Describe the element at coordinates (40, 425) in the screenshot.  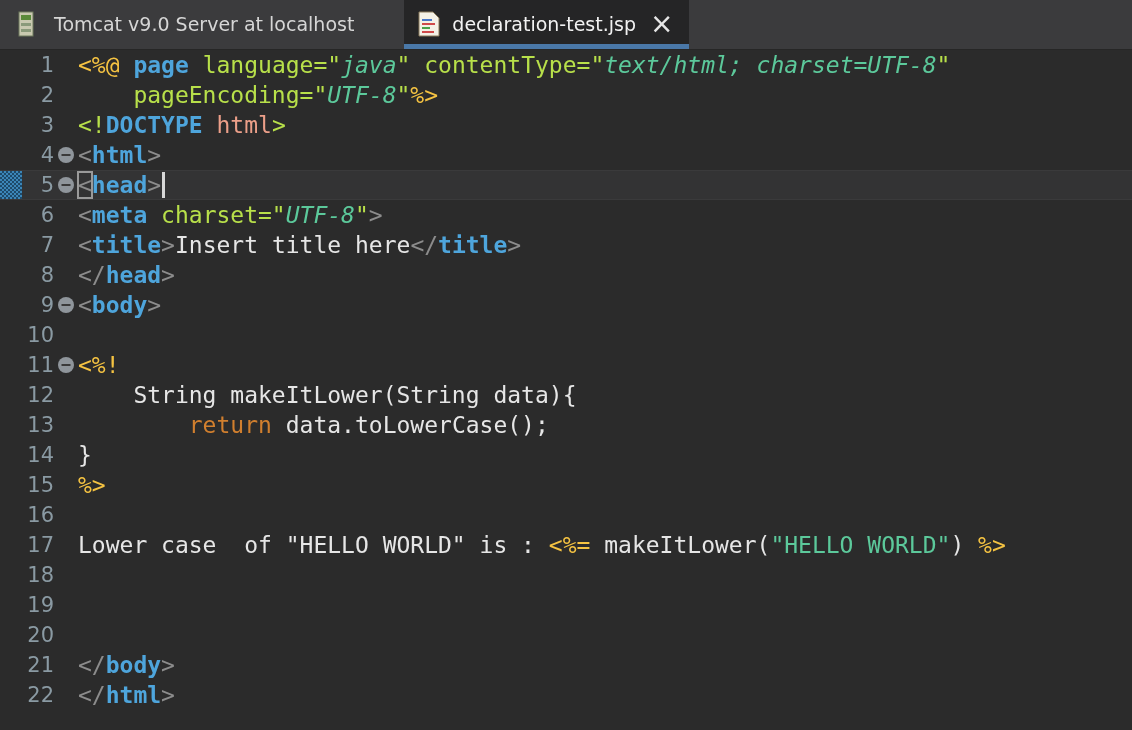
I see `line-number: 13` at that location.